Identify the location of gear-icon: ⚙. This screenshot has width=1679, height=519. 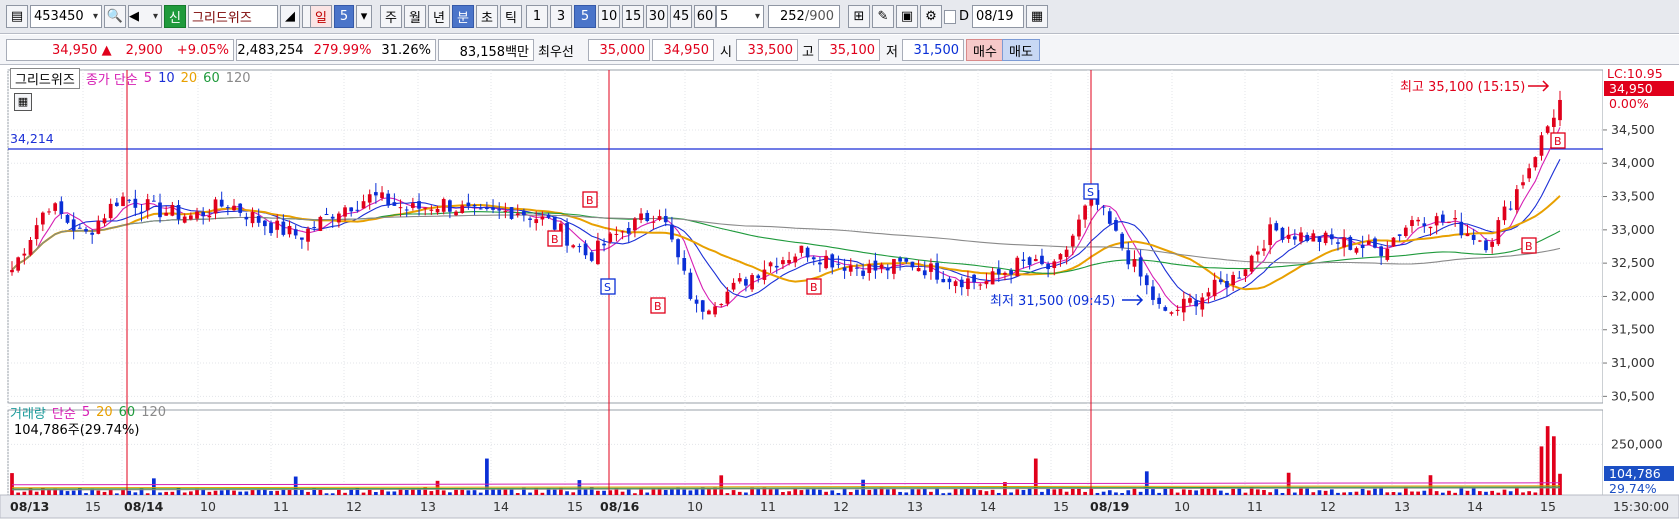
(931, 16).